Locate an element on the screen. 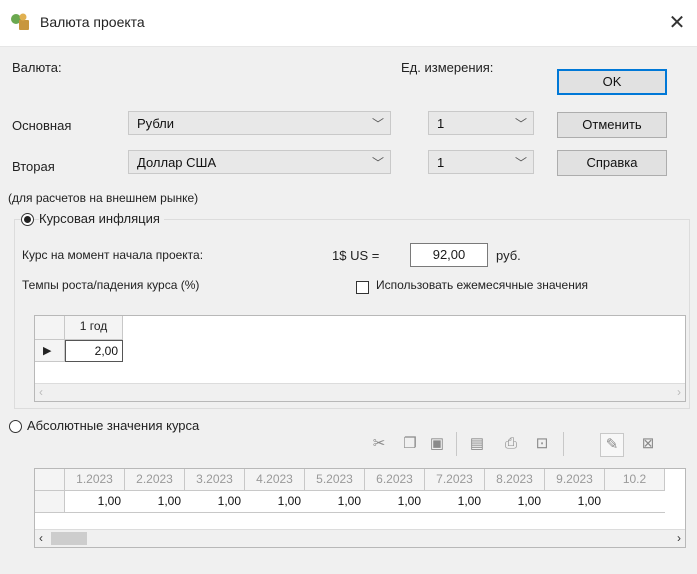 This screenshot has width=697, height=574. month-column-header: 1.2023 is located at coordinates (95, 480).